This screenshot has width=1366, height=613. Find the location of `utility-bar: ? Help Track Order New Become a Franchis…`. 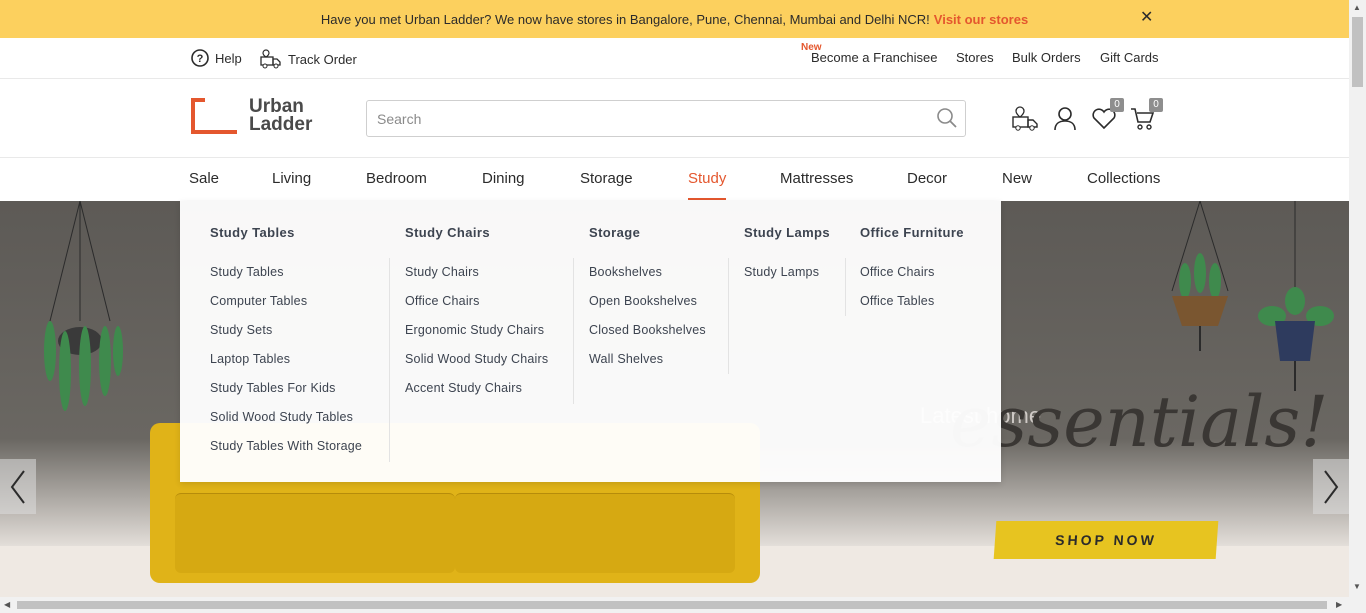

utility-bar: ? Help Track Order New Become a Franchis… is located at coordinates (674, 58).